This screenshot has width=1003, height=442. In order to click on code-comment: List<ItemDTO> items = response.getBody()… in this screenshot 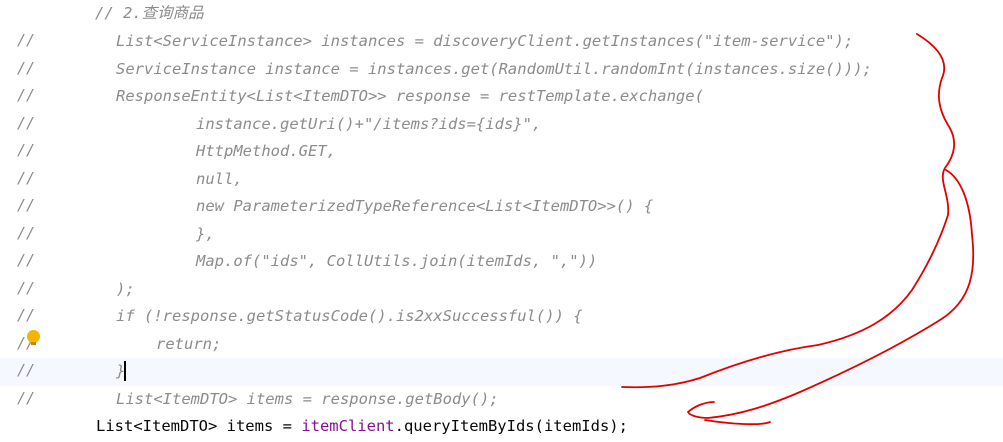, I will do `click(307, 398)`.